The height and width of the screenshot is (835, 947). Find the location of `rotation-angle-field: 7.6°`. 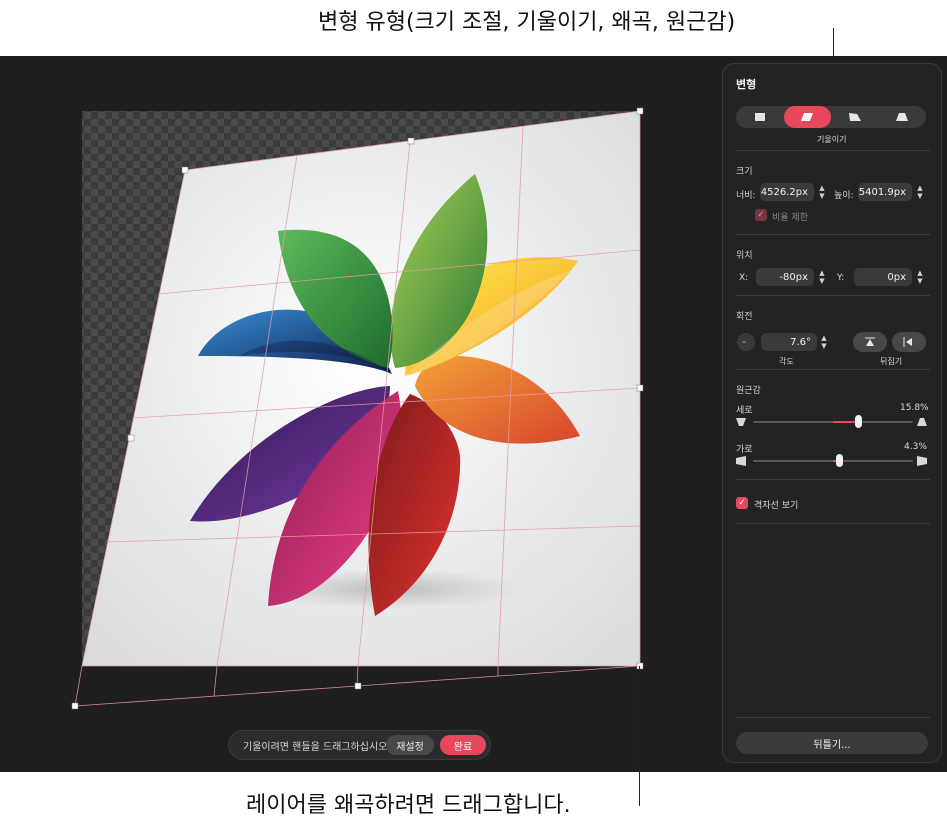

rotation-angle-field: 7.6° is located at coordinates (789, 342).